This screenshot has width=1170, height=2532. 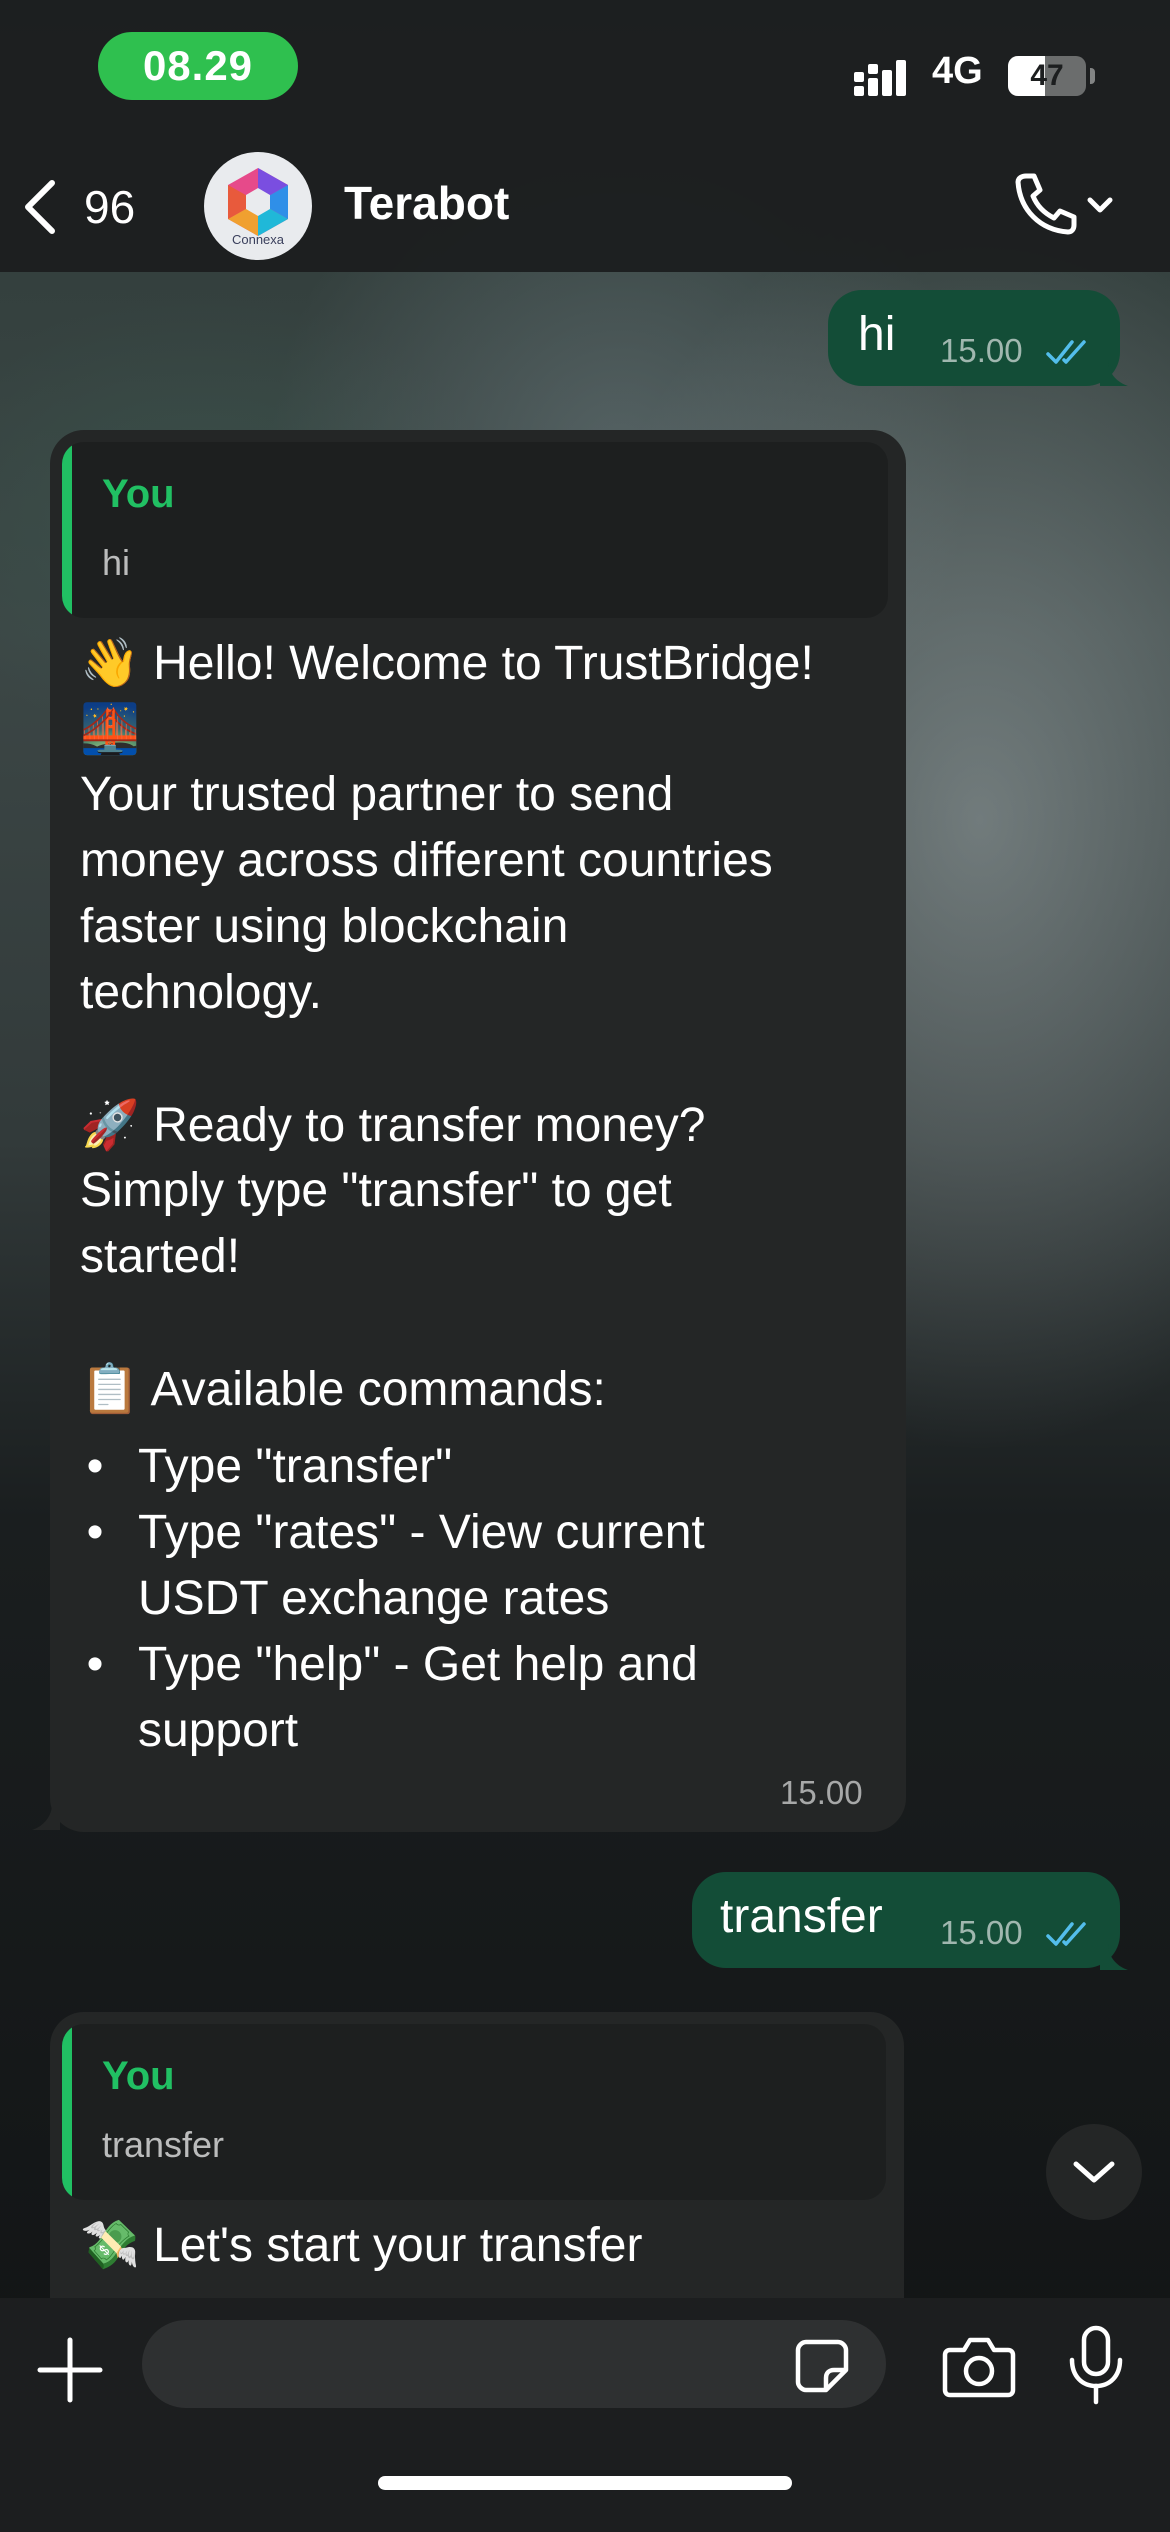 What do you see at coordinates (343, 1389) in the screenshot?
I see `message-line: 📋 Available commands:` at bounding box center [343, 1389].